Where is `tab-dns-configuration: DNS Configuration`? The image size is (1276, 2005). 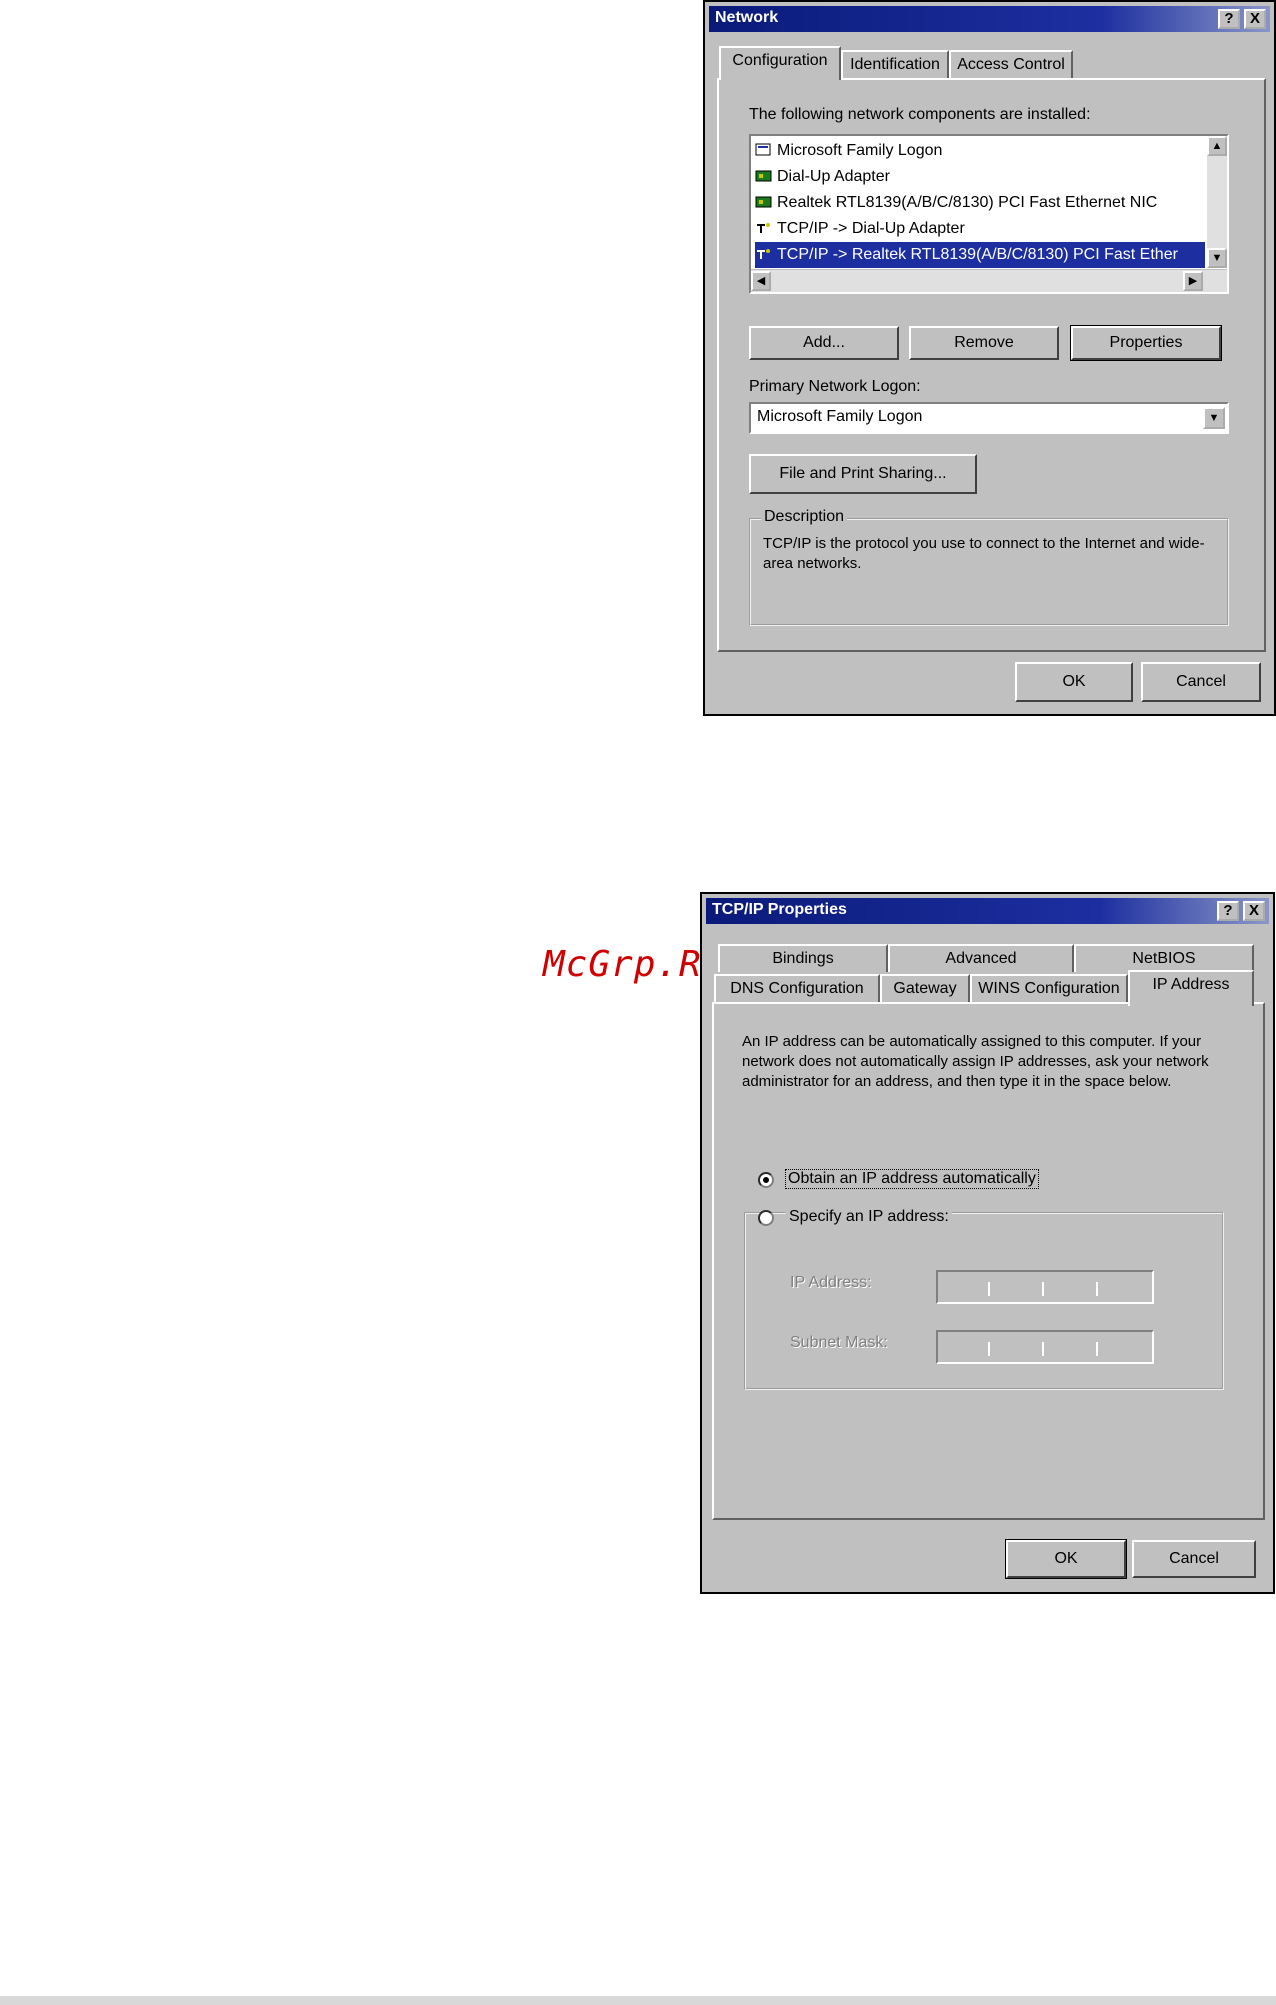 tab-dns-configuration: DNS Configuration is located at coordinates (797, 989).